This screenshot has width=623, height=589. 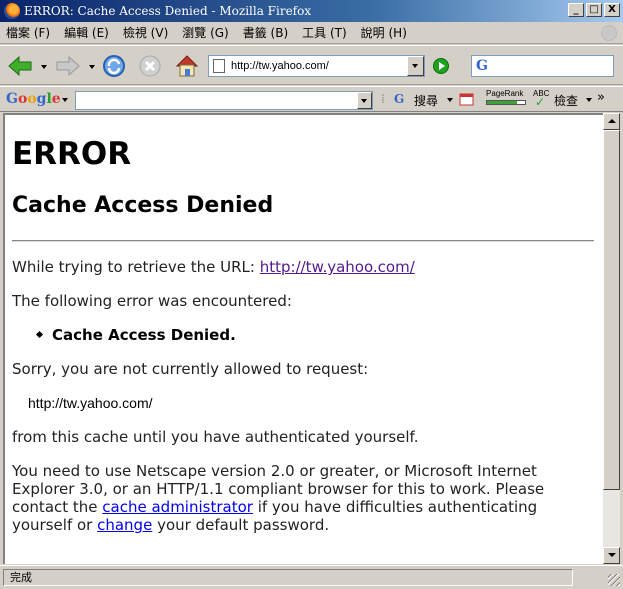 I want to click on forward-button, so click(x=68, y=66).